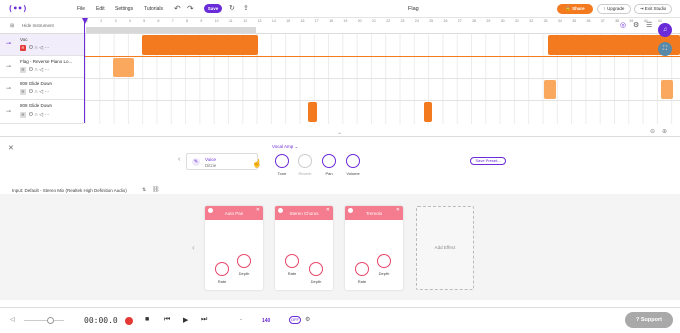 This screenshot has width=680, height=333. What do you see at coordinates (213, 8) in the screenshot?
I see `save-button: Save` at bounding box center [213, 8].